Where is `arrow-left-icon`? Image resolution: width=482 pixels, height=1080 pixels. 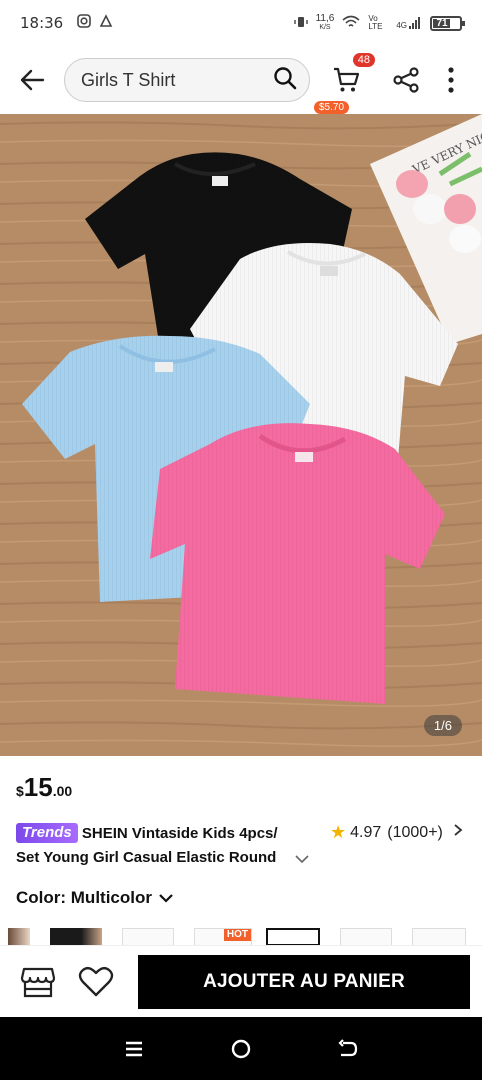
arrow-left-icon is located at coordinates (32, 80).